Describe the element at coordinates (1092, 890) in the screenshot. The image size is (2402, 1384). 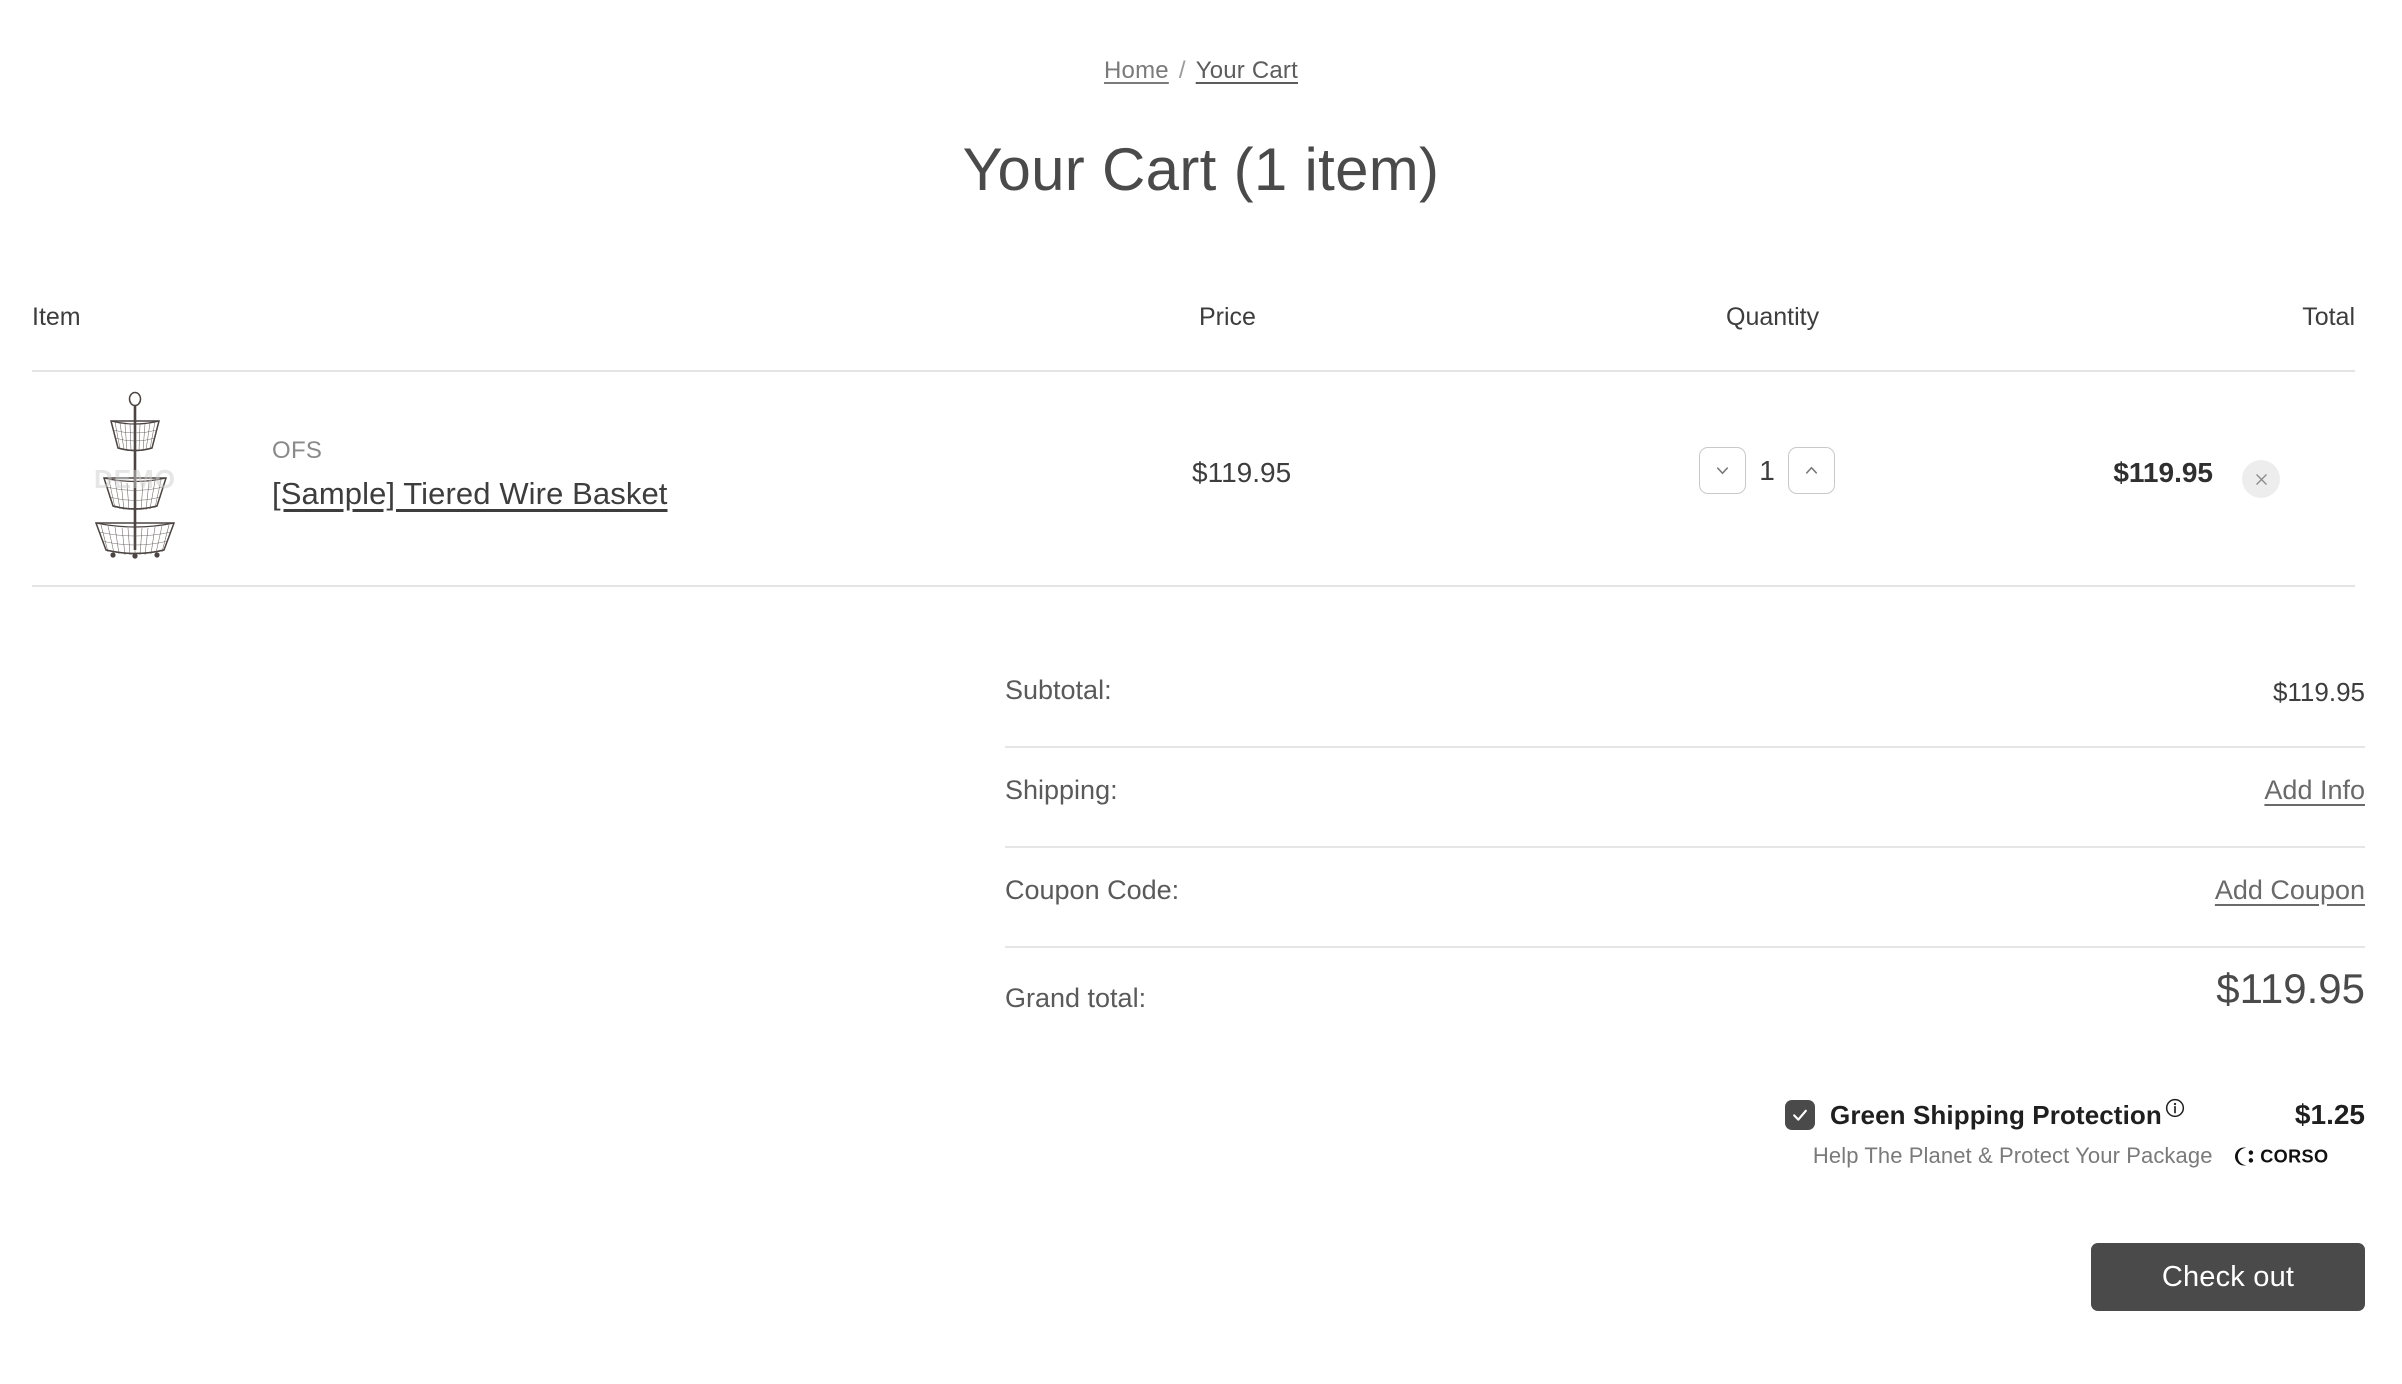
I see `coupon-label: Coupon Code:` at that location.